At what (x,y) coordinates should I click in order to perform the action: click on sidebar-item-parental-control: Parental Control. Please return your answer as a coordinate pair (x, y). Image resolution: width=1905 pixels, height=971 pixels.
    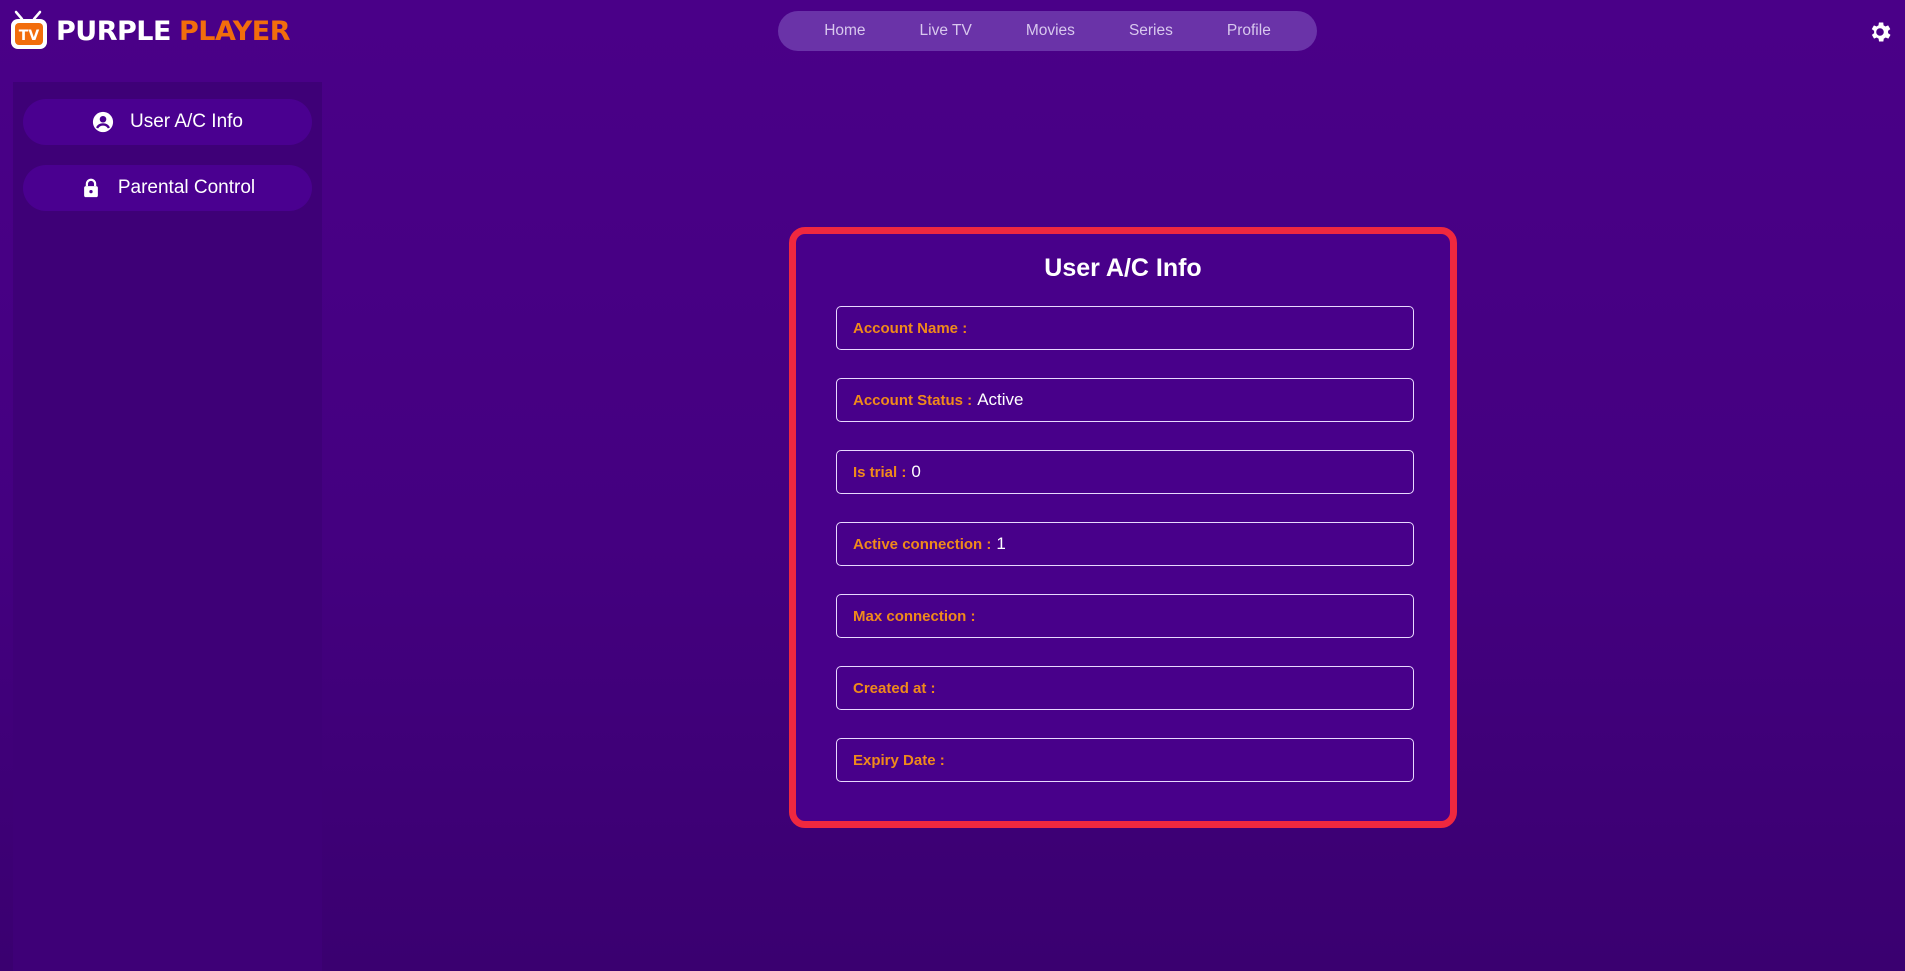
    Looking at the image, I should click on (167, 188).